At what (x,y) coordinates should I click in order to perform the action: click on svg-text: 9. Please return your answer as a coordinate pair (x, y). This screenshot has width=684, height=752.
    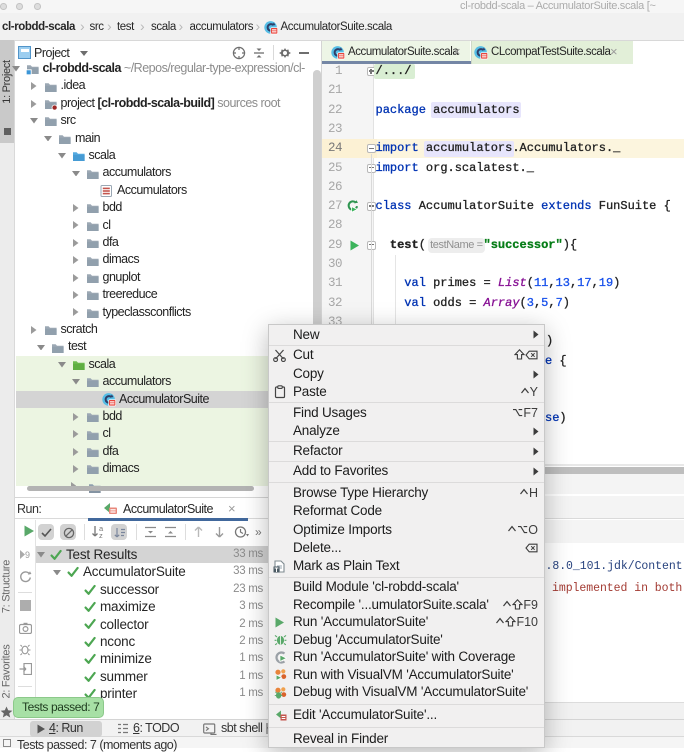
    Looking at the image, I should click on (27, 555).